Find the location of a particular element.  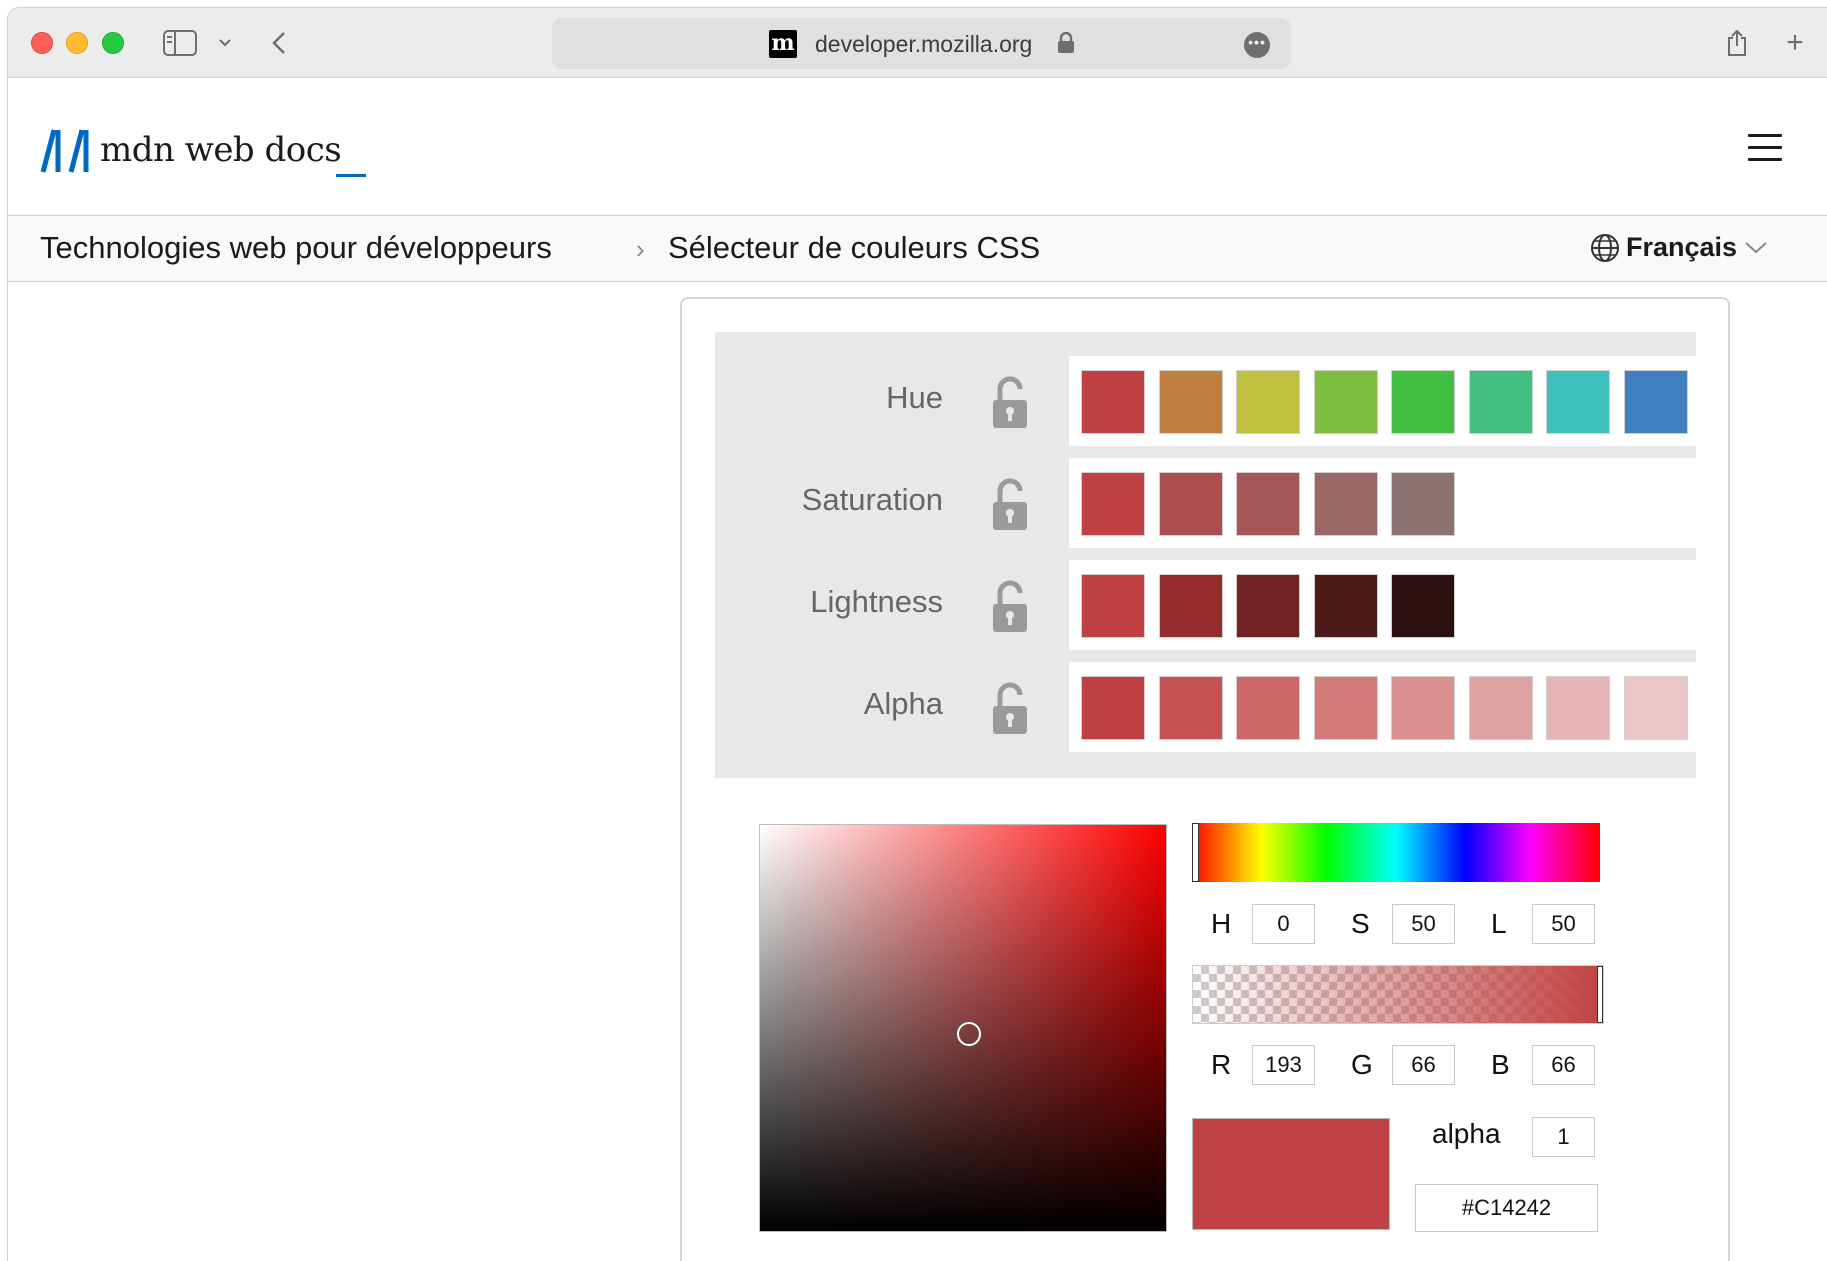

palette-row-saturation: Saturation is located at coordinates (1205, 503).